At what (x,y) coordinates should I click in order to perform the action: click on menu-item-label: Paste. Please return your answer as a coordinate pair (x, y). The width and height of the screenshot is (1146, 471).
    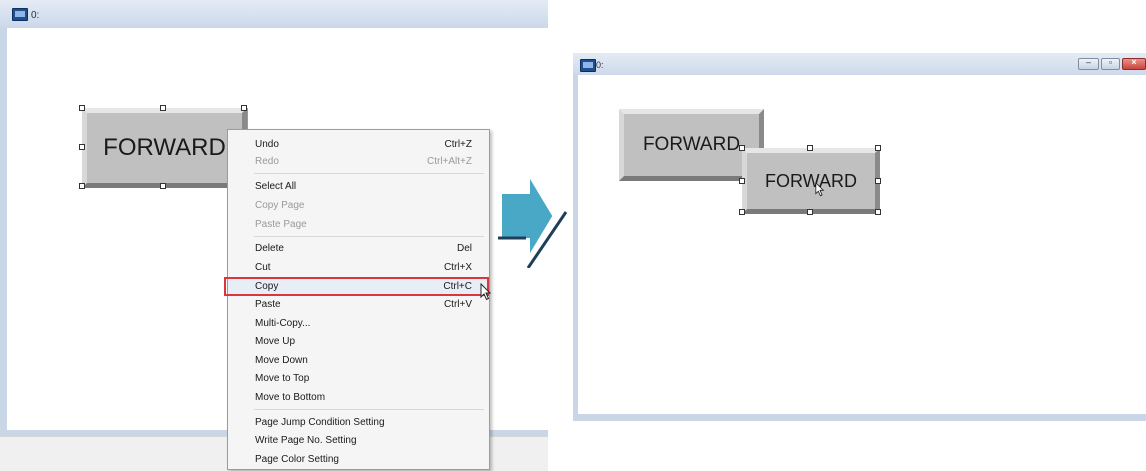
    Looking at the image, I should click on (268, 304).